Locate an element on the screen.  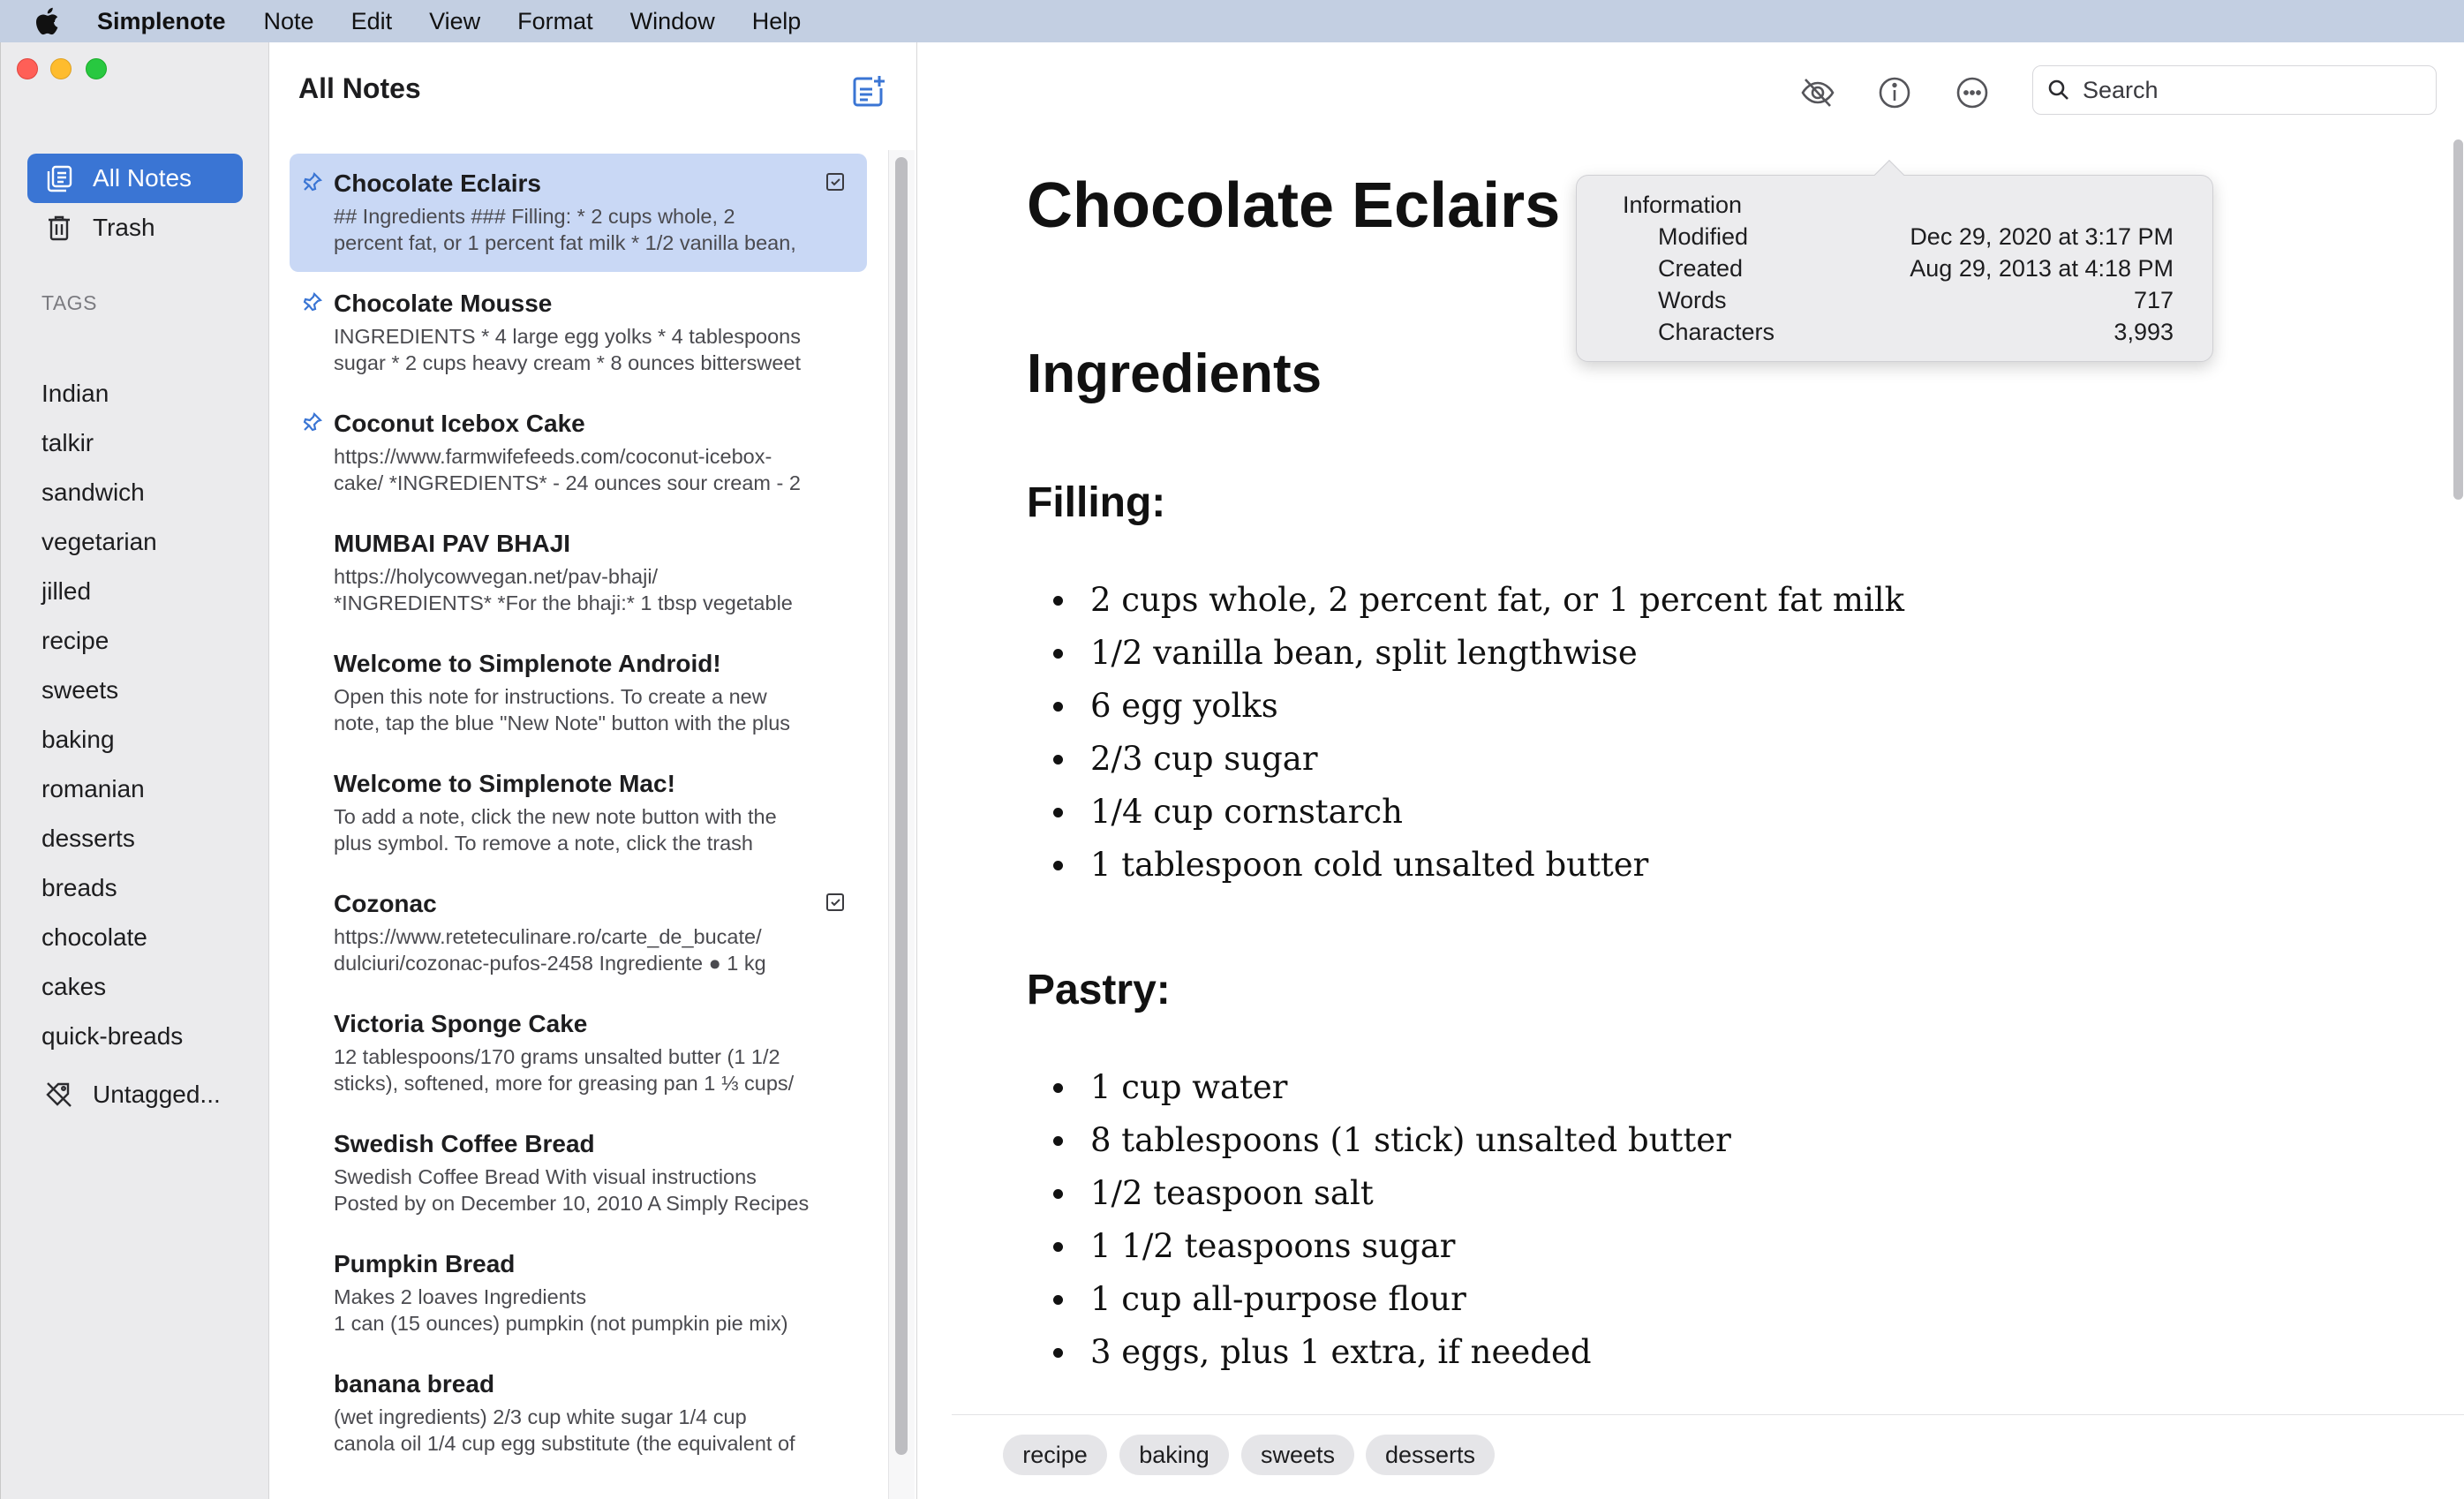
menu-view: View is located at coordinates (454, 21).